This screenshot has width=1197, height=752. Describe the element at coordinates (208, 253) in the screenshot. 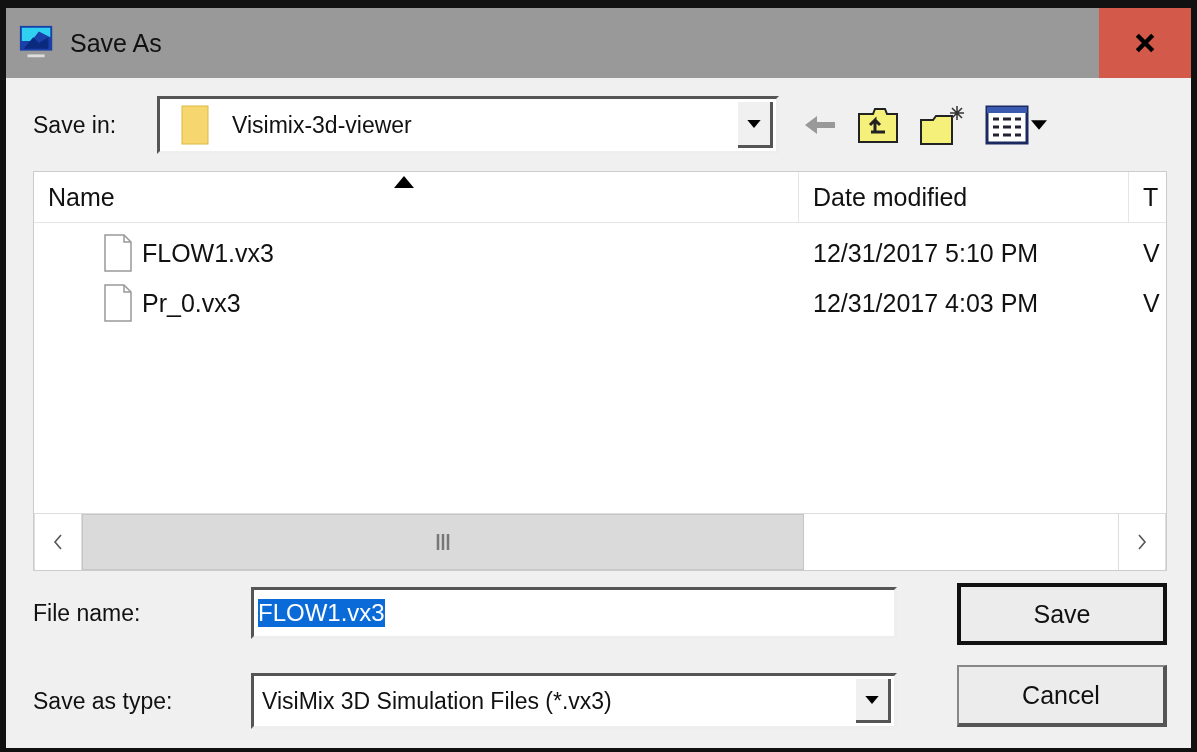

I see `file-name: FLOW1.vx3` at that location.